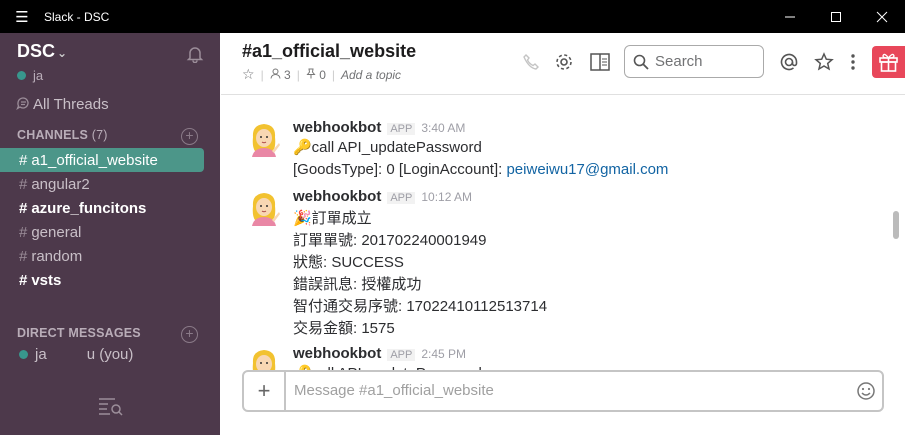  What do you see at coordinates (102, 280) in the screenshot?
I see `sidebar-item-vsts: # vsts` at bounding box center [102, 280].